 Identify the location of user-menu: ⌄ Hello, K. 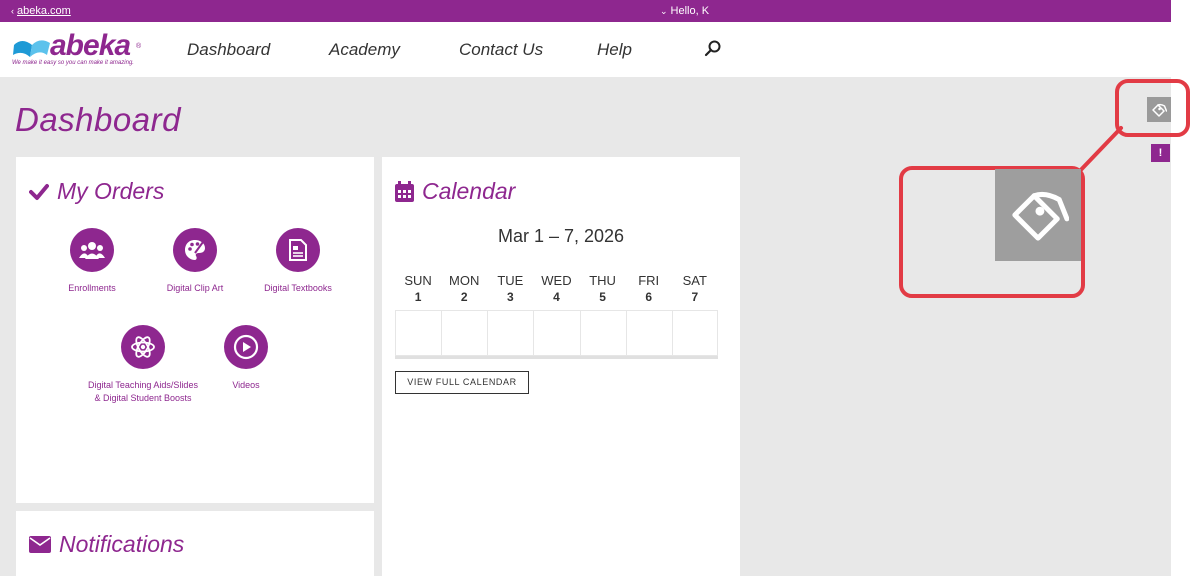
(684, 11).